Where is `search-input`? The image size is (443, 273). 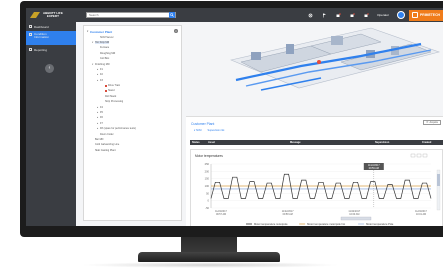 search-input is located at coordinates (128, 15).